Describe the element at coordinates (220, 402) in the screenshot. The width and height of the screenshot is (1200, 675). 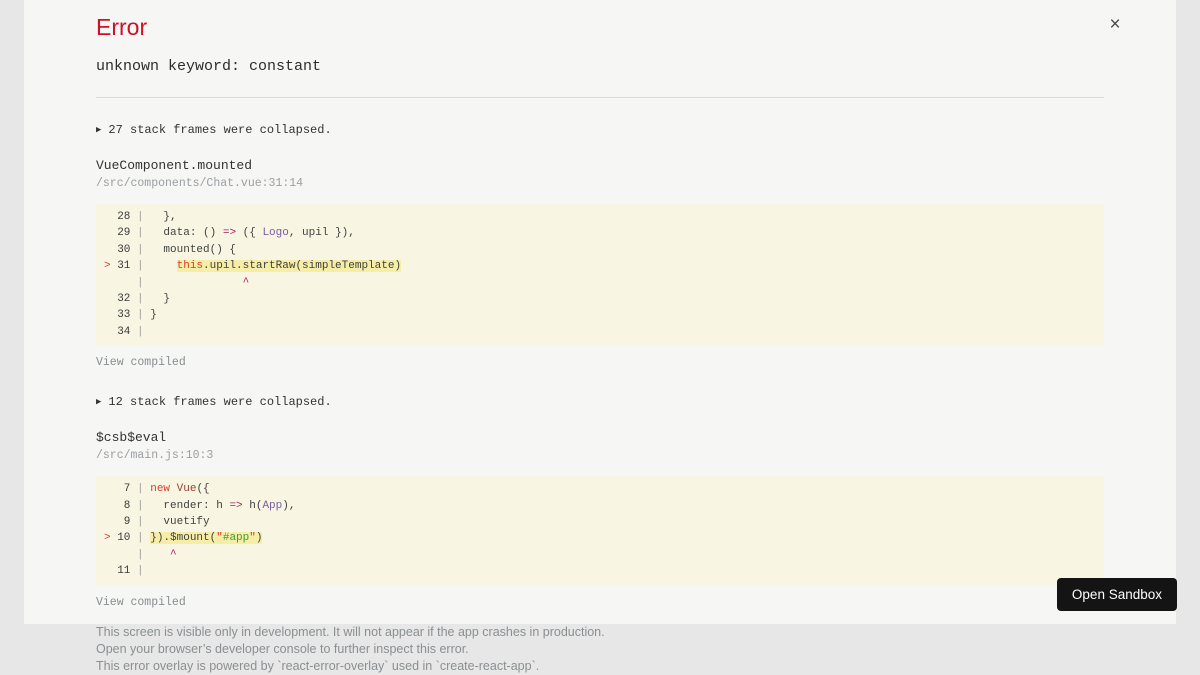
I see `collapsed-frames-label: 12 stack frames were collapsed.` at that location.